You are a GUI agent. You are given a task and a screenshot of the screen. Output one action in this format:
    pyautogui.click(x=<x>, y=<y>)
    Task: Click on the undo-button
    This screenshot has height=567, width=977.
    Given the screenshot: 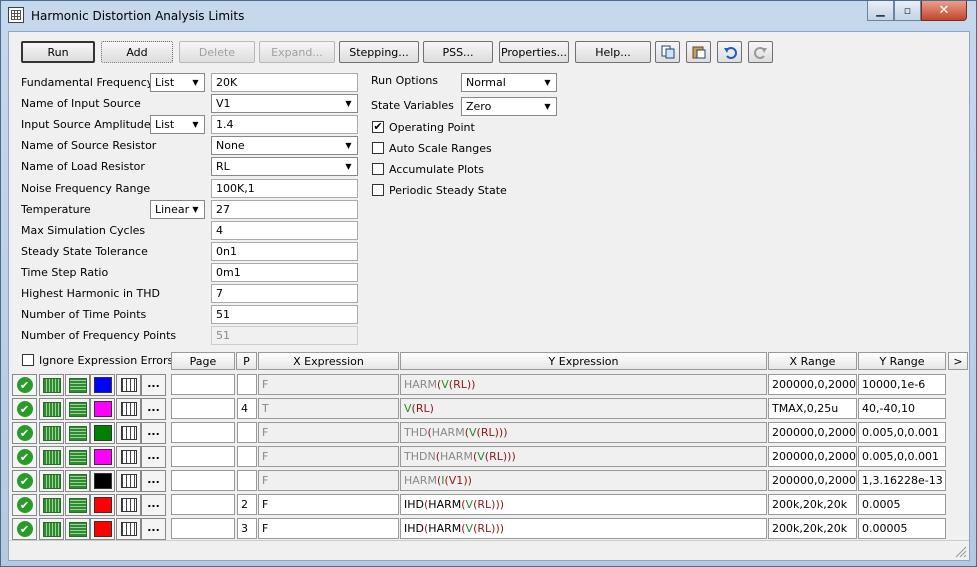 What is the action you would take?
    pyautogui.click(x=729, y=52)
    